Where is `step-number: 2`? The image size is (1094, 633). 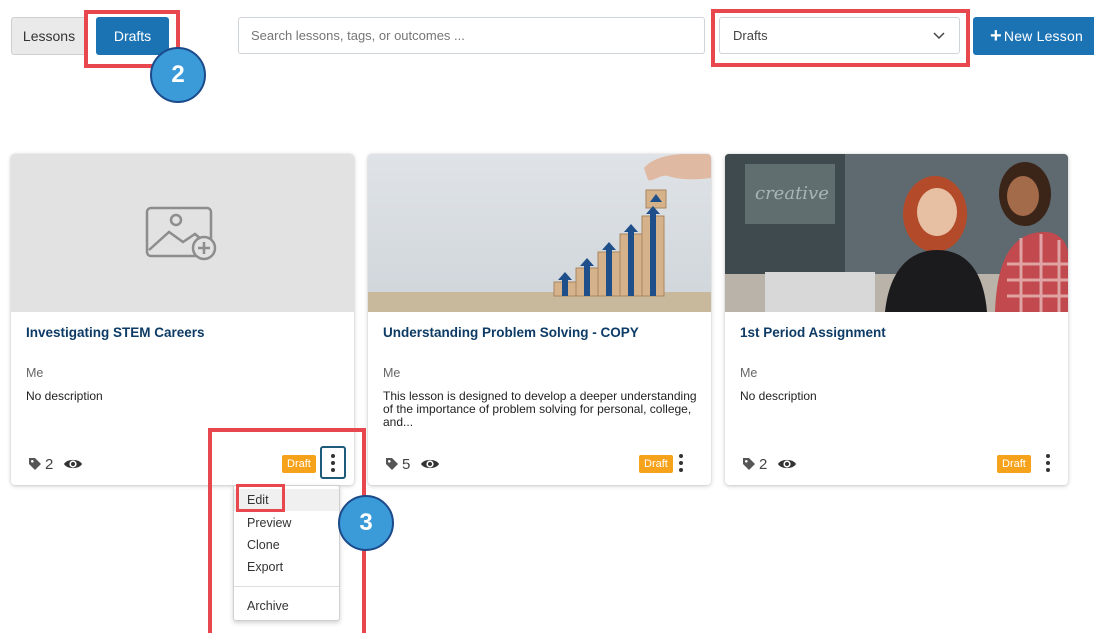
step-number: 2 is located at coordinates (178, 74).